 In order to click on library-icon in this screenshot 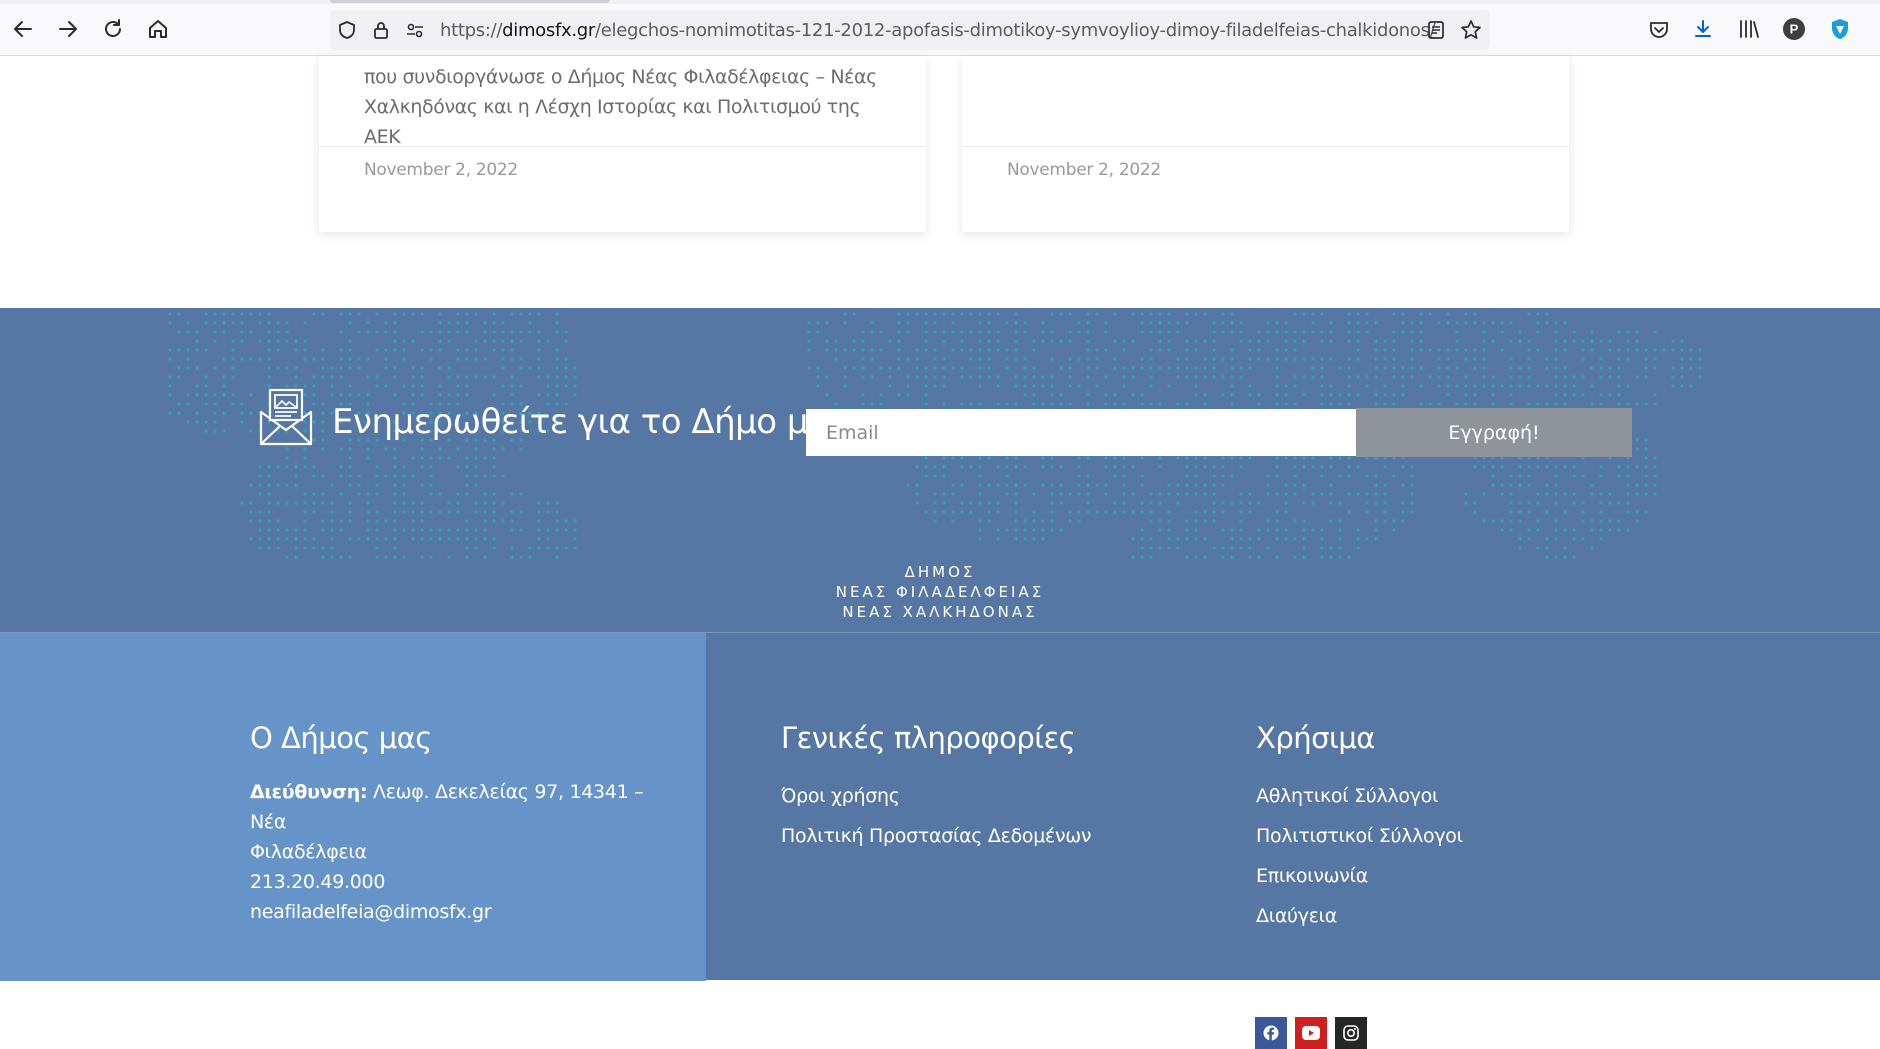, I will do `click(1749, 29)`.